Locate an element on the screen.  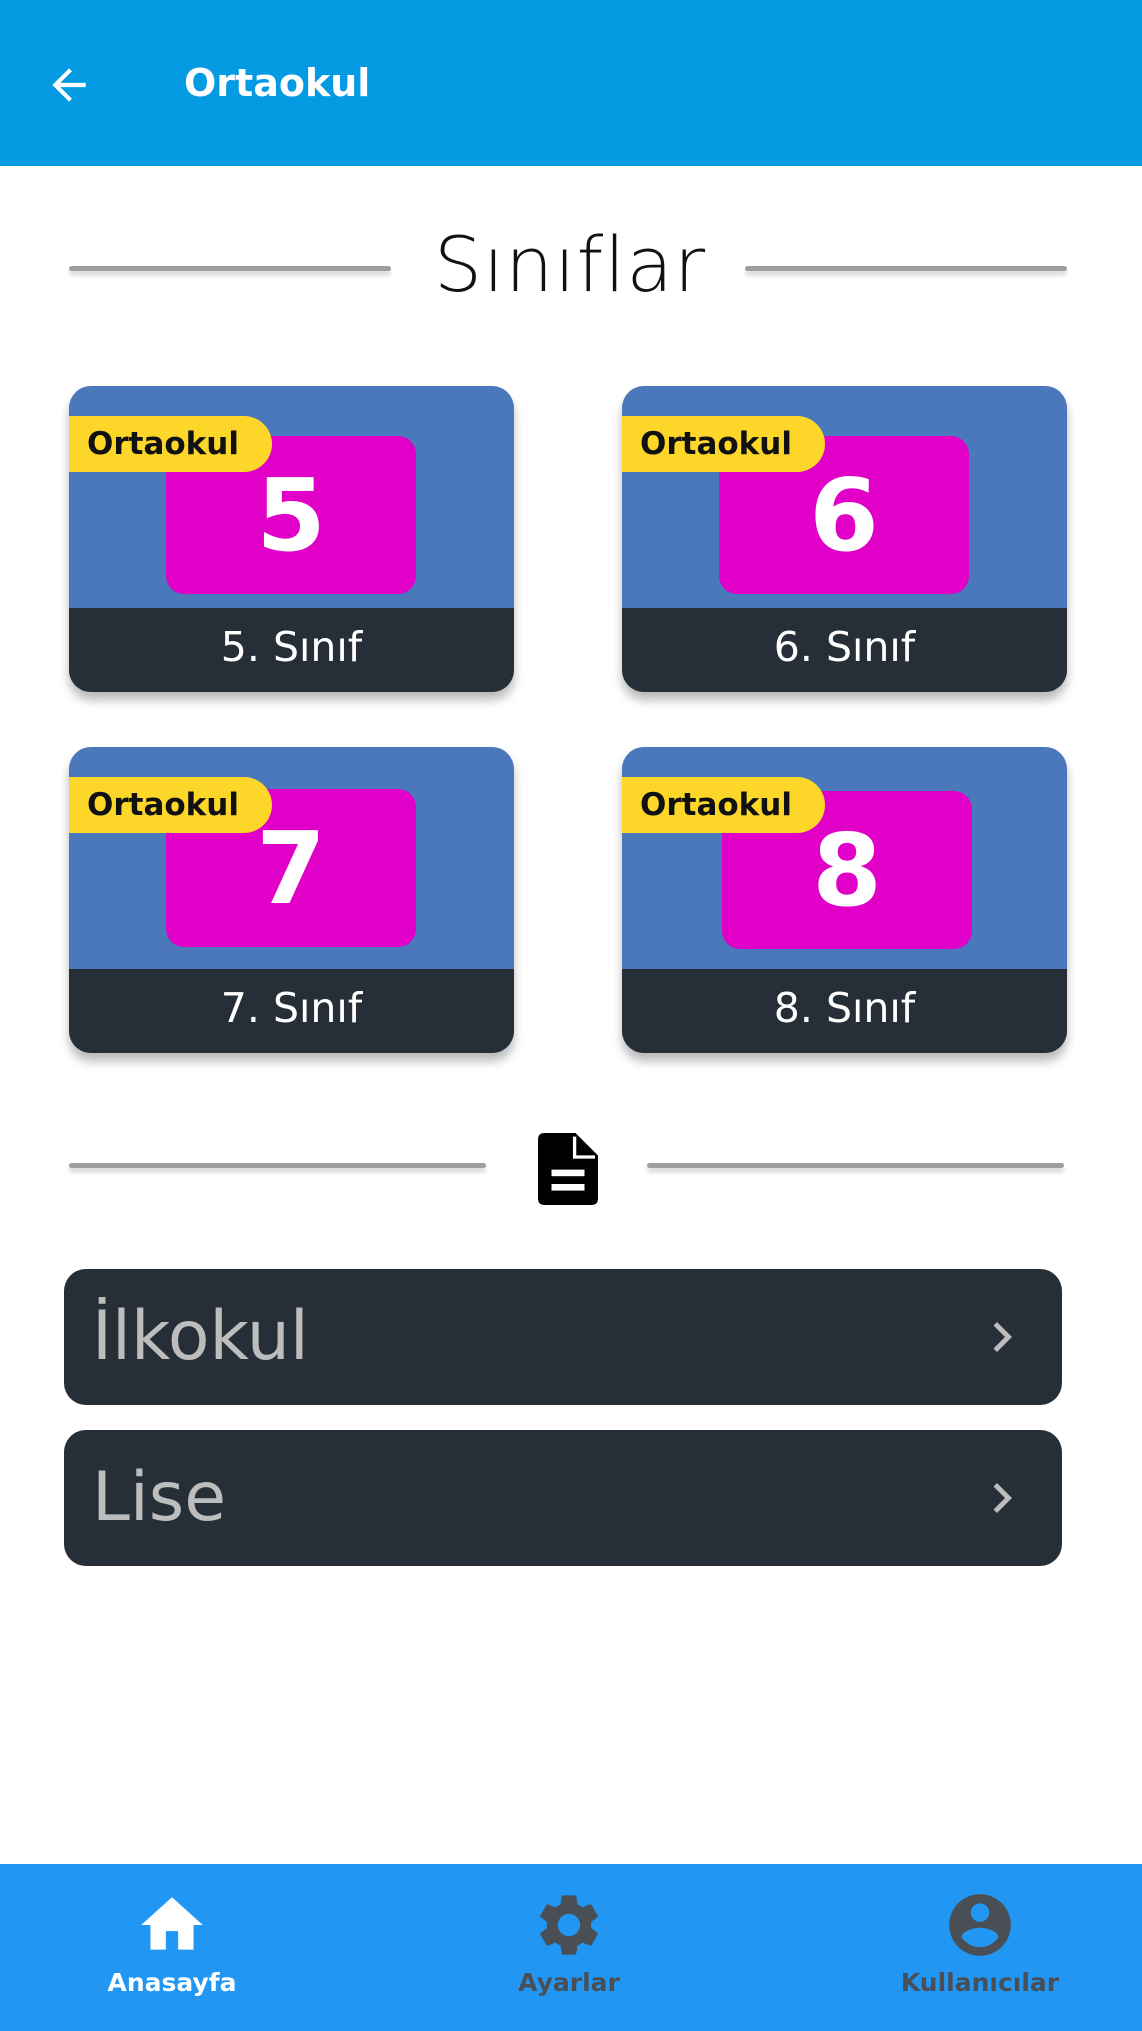
app-bar: Ortaokul is located at coordinates (571, 83).